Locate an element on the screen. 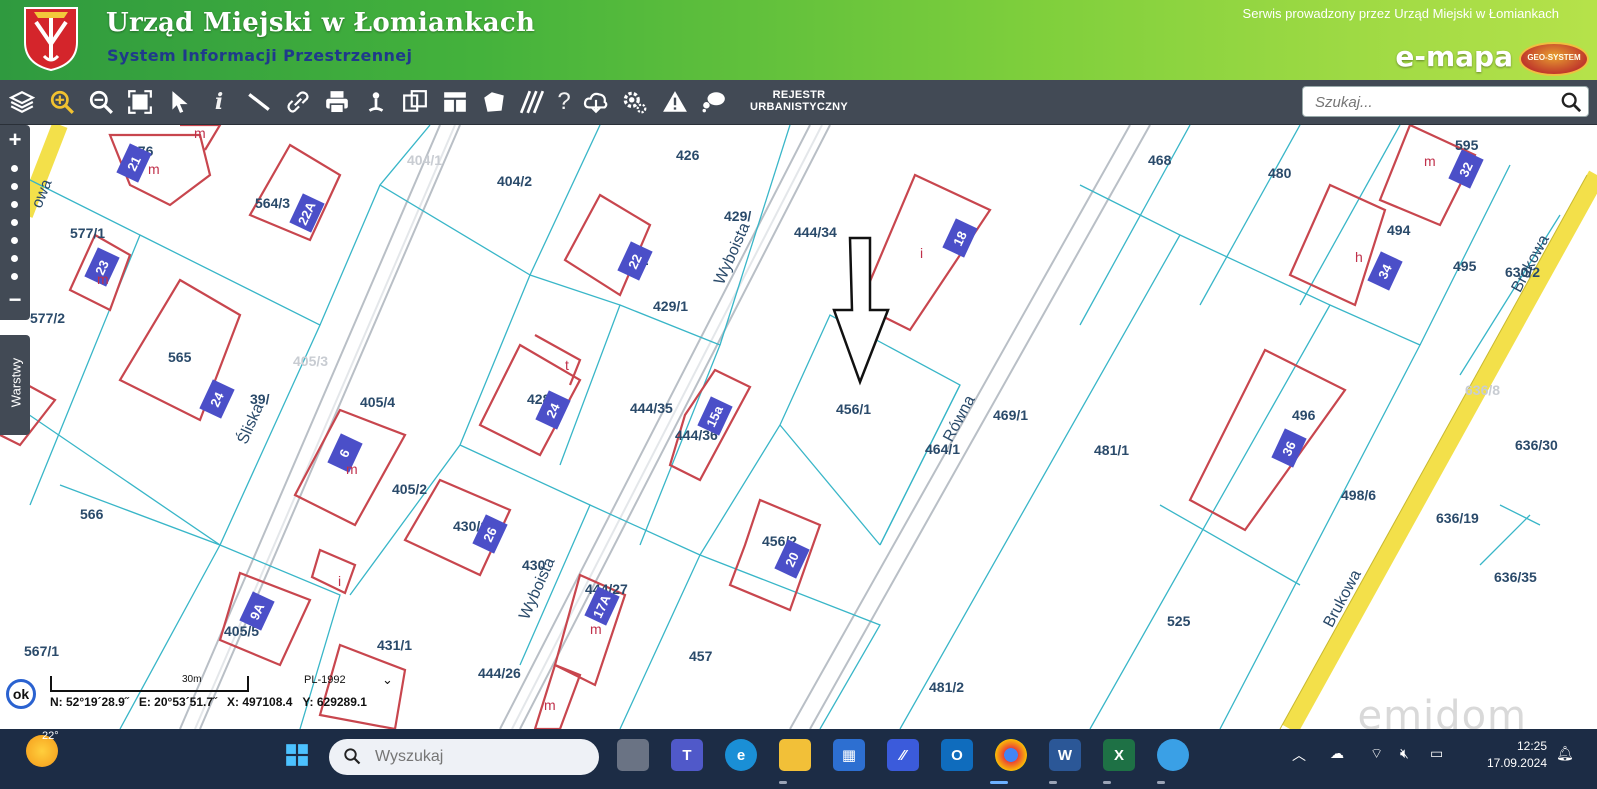  task-view-icon is located at coordinates (633, 755).